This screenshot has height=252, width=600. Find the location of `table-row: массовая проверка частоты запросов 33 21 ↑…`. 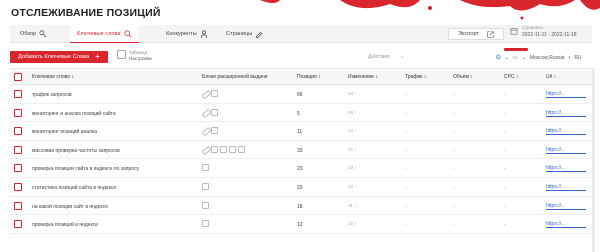

table-row: массовая проверка частоты запросов 33 21 ↑… is located at coordinates (301, 150).